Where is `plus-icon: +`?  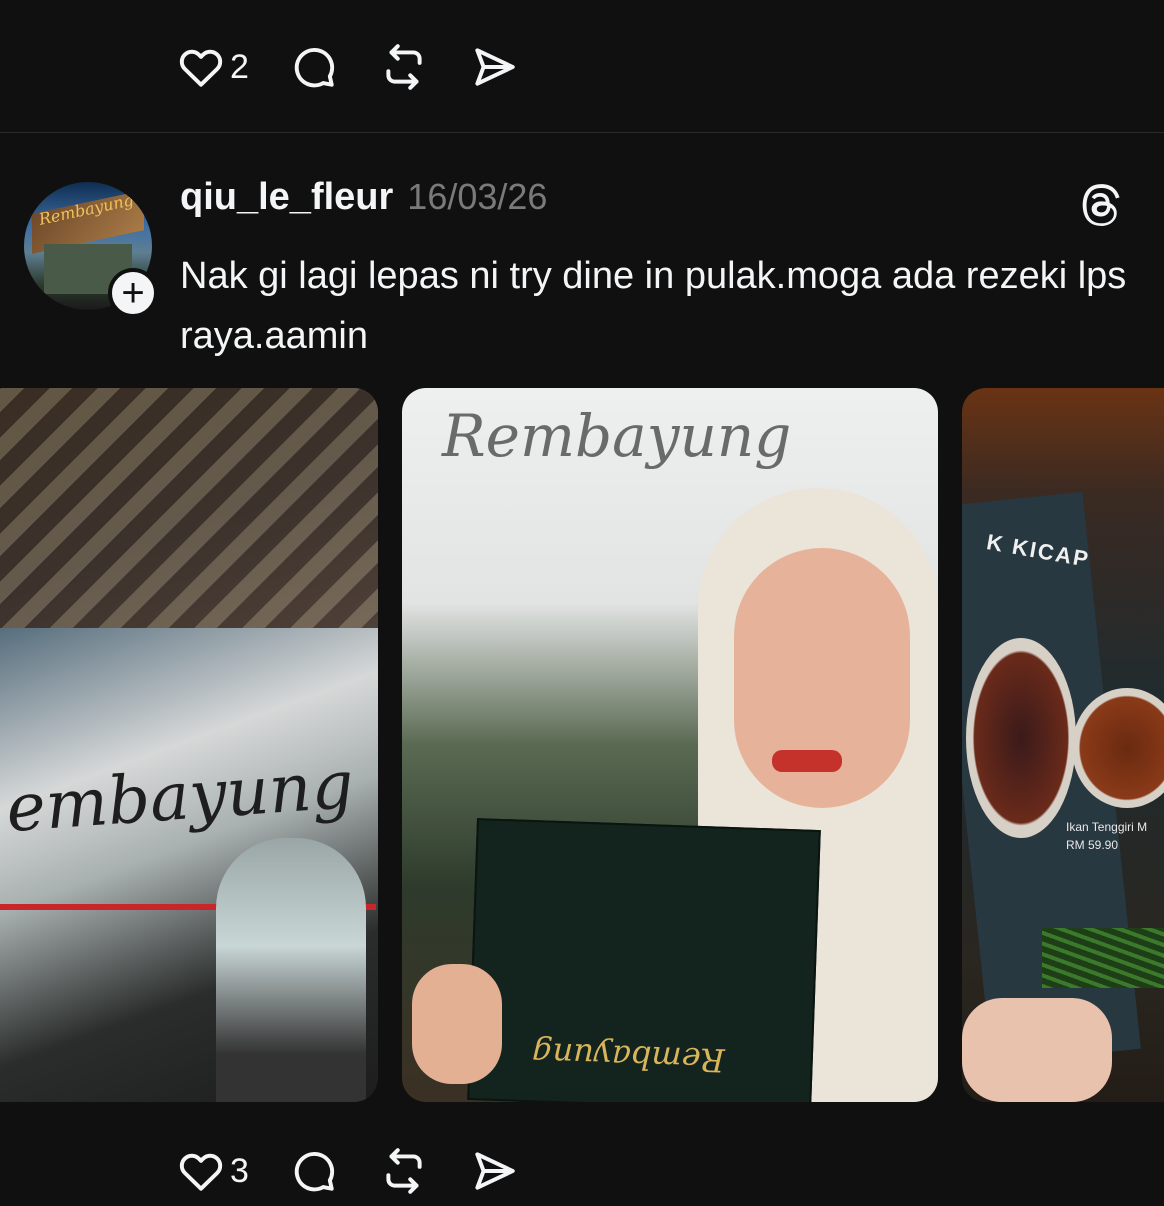
plus-icon: + is located at coordinates (133, 293).